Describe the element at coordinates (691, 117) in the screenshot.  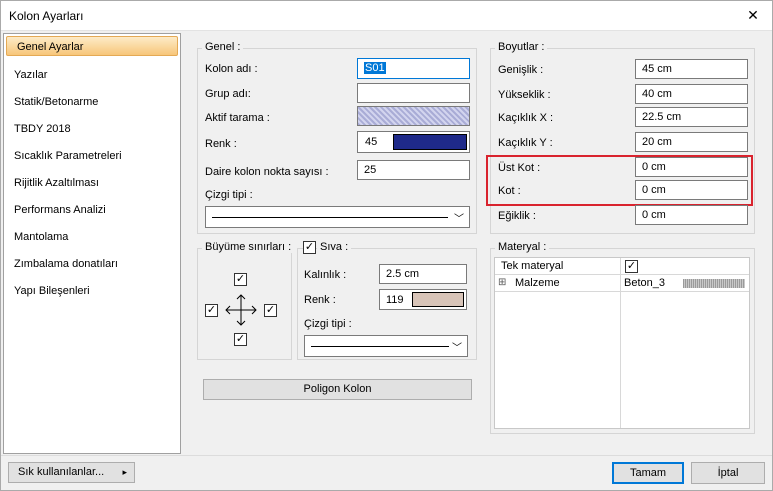
I see `kaciklik-x-input: 22.5 cm` at that location.